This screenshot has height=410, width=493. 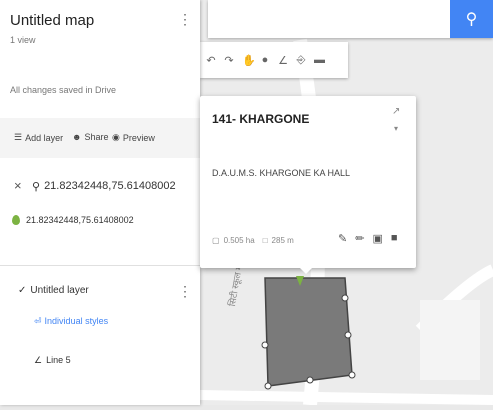 I want to click on area-icon: ▢, so click(x=216, y=240).